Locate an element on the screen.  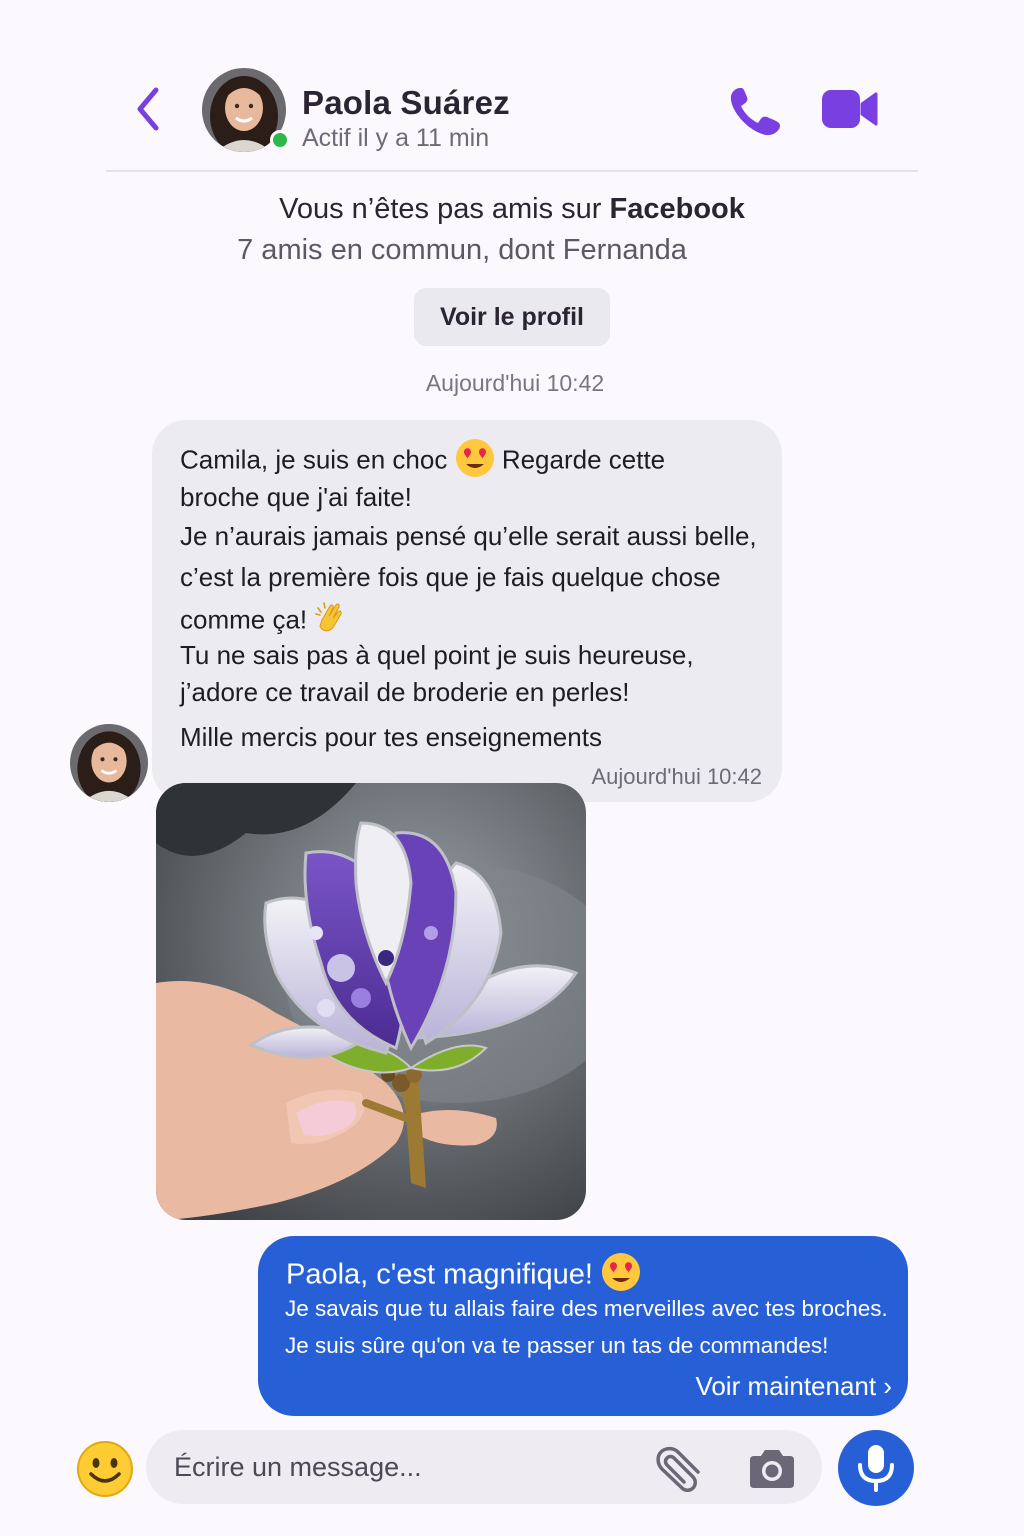
contact-status: Actif il y a 11 min is located at coordinates (396, 138).